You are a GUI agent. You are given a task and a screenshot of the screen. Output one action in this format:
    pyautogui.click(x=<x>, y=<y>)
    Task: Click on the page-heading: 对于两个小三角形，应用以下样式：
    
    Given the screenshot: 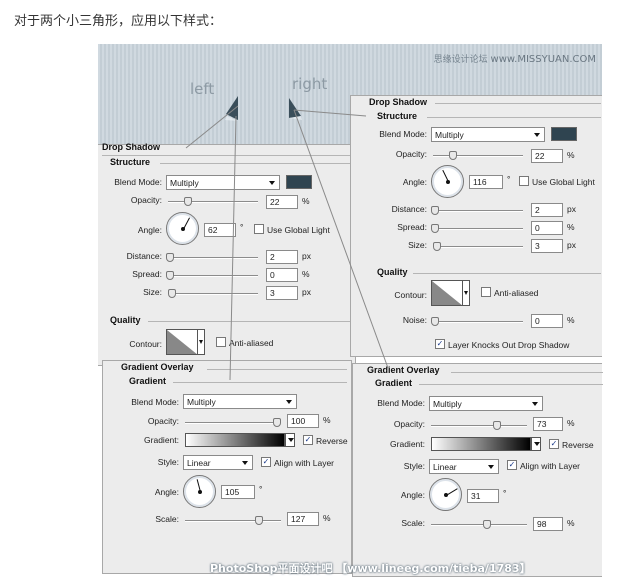 What is the action you would take?
    pyautogui.click(x=118, y=21)
    